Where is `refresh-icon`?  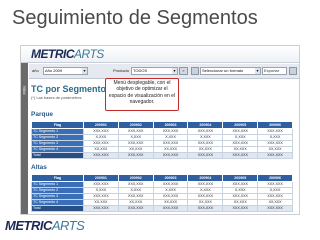
refresh-icon is located at coordinates (293, 71).